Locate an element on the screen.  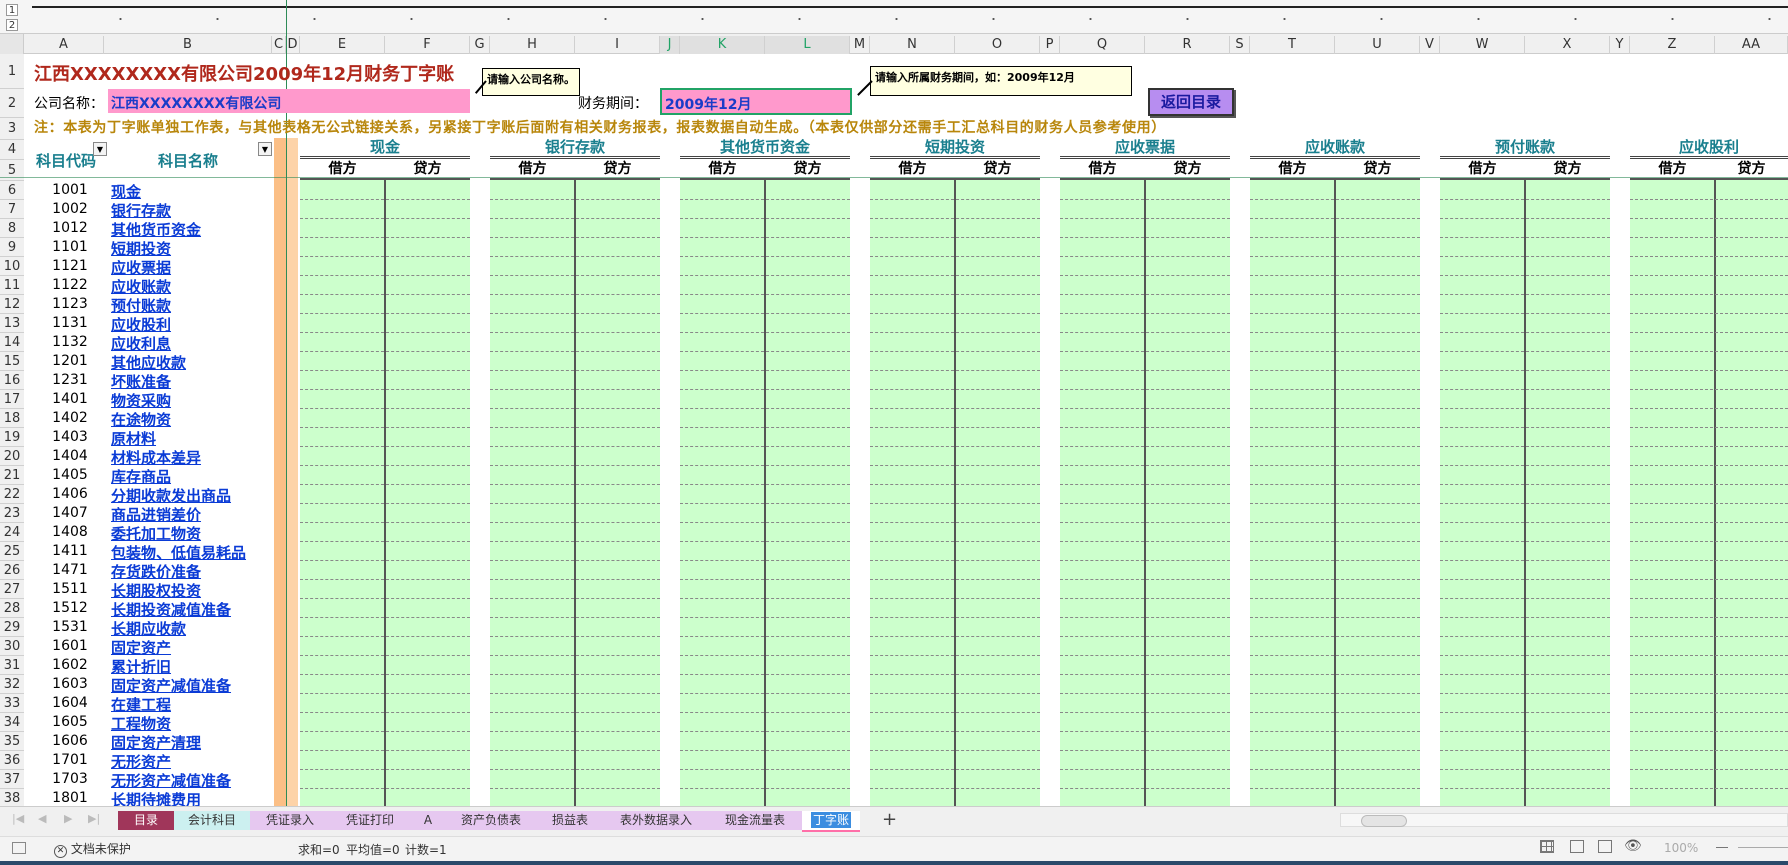
tab-nav-first: |◀ is located at coordinates (18, 818).